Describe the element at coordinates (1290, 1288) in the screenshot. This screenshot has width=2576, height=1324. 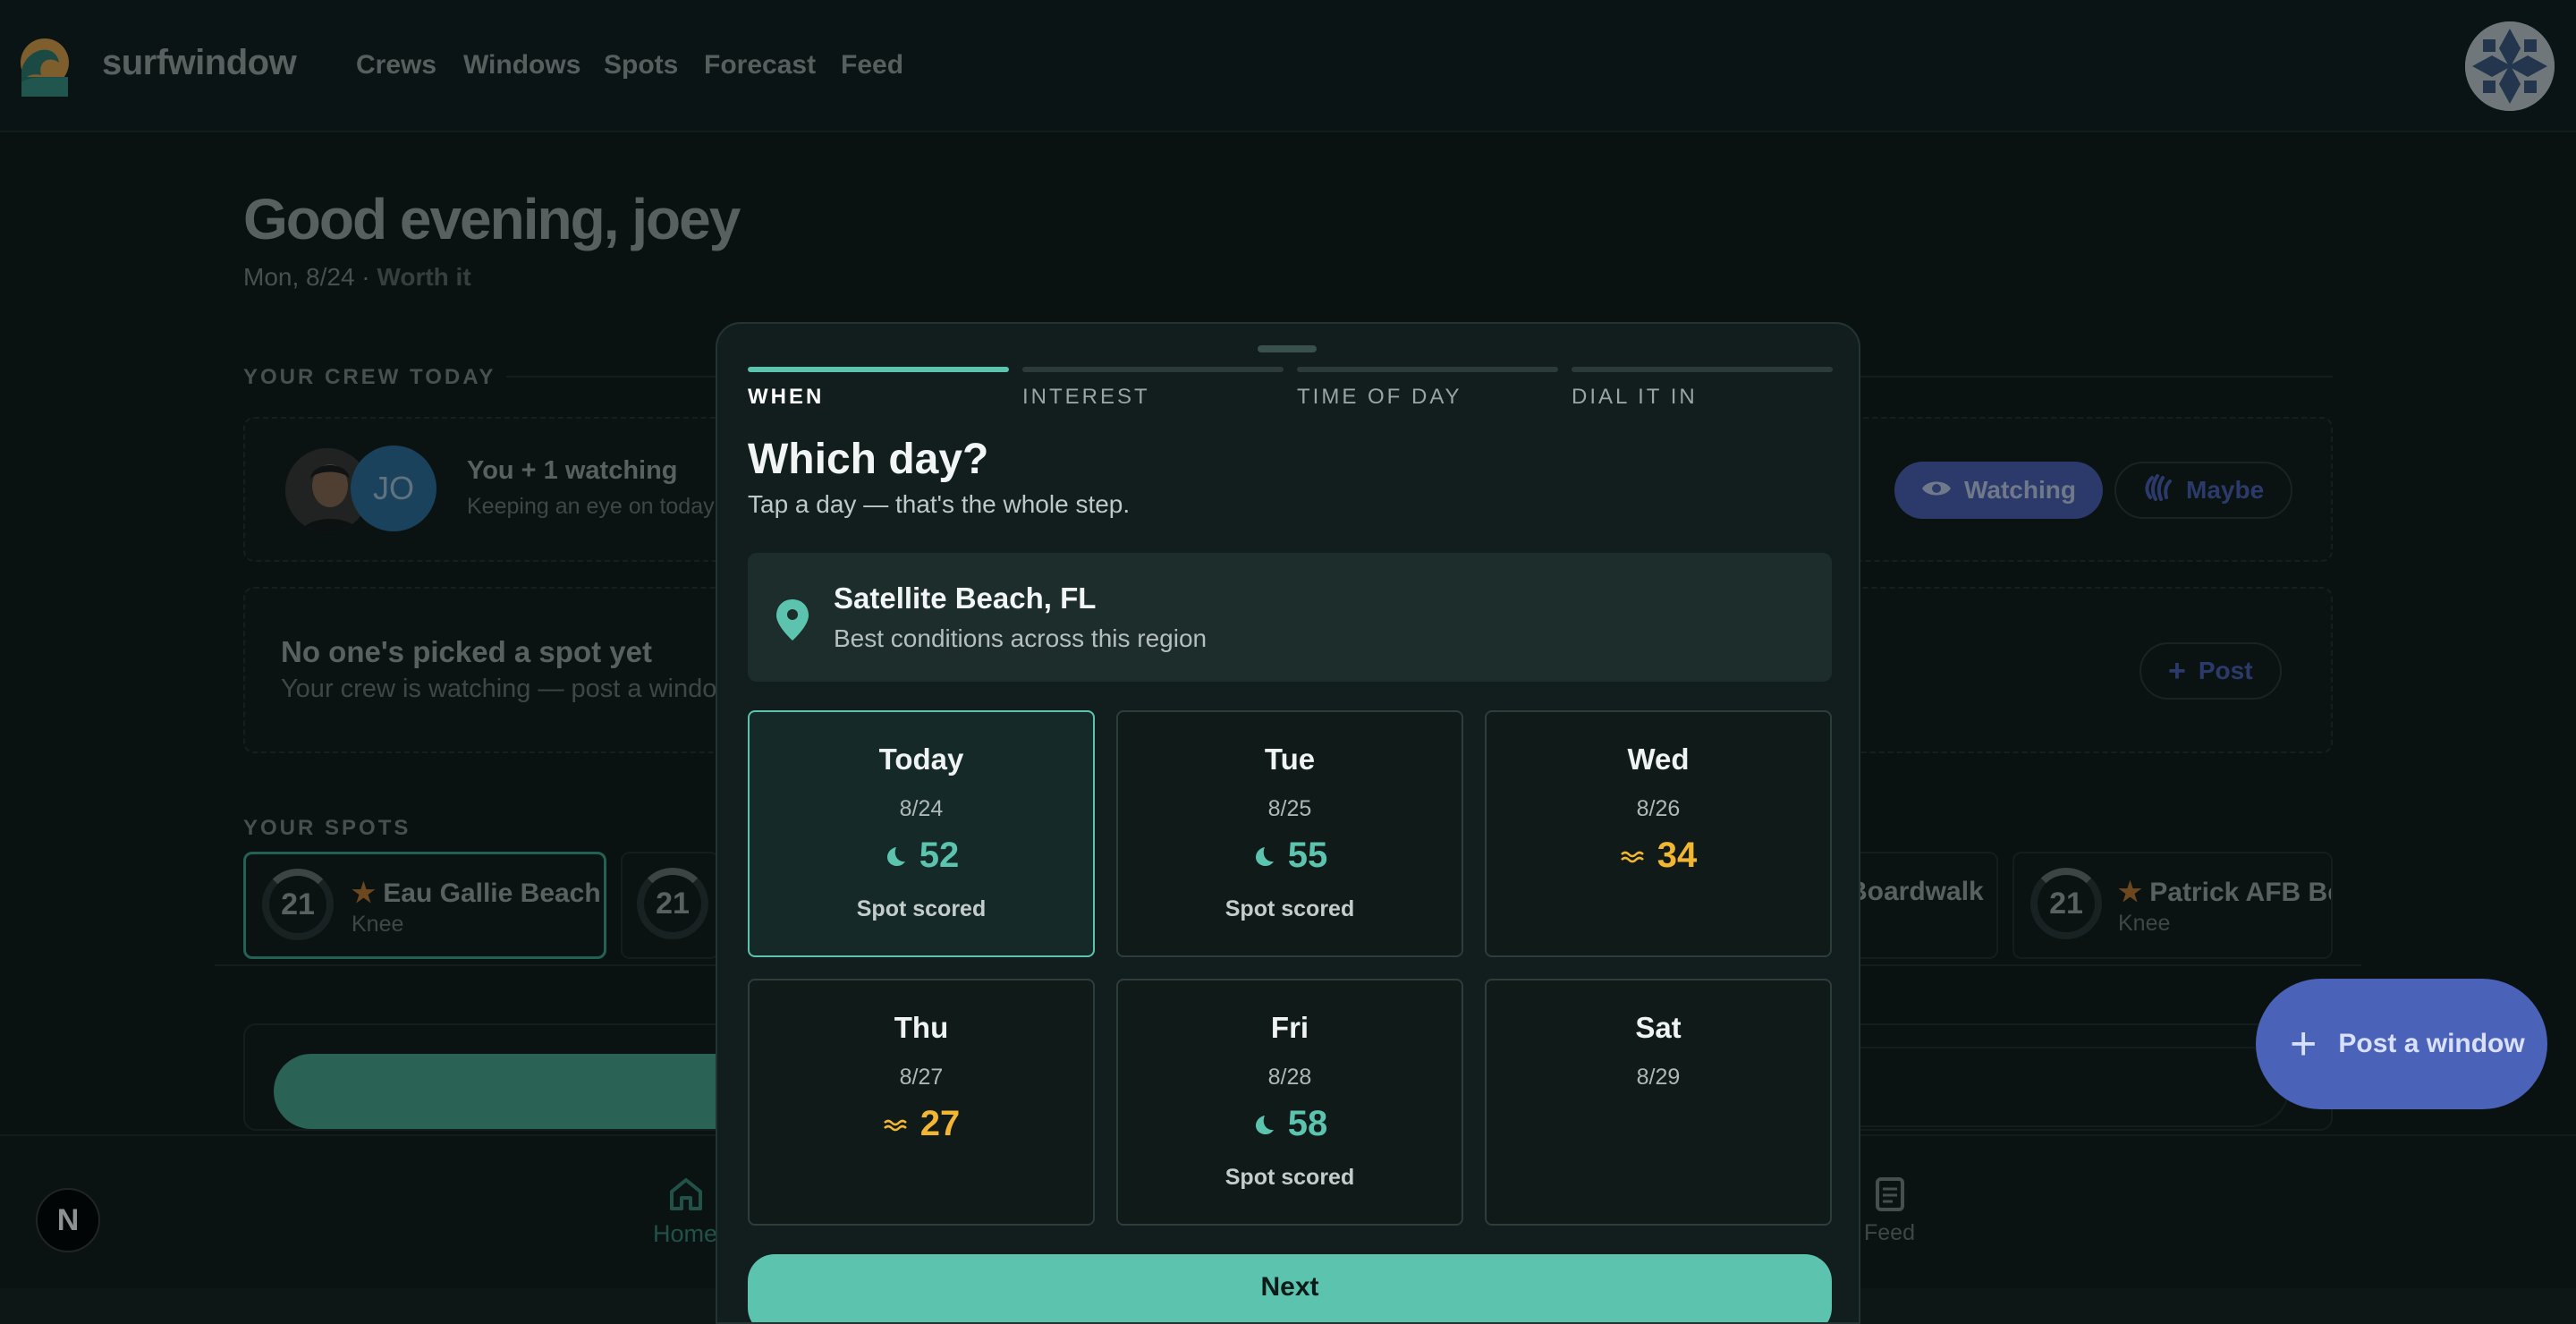
I see `next-button: Next` at that location.